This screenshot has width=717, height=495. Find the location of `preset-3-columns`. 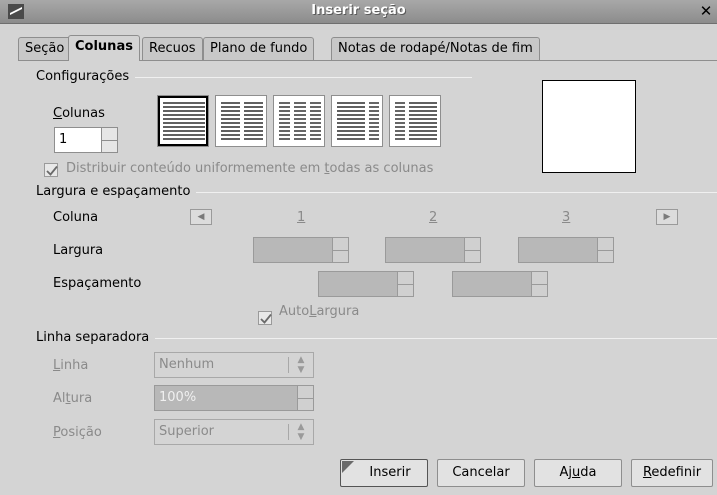

preset-3-columns is located at coordinates (299, 121).